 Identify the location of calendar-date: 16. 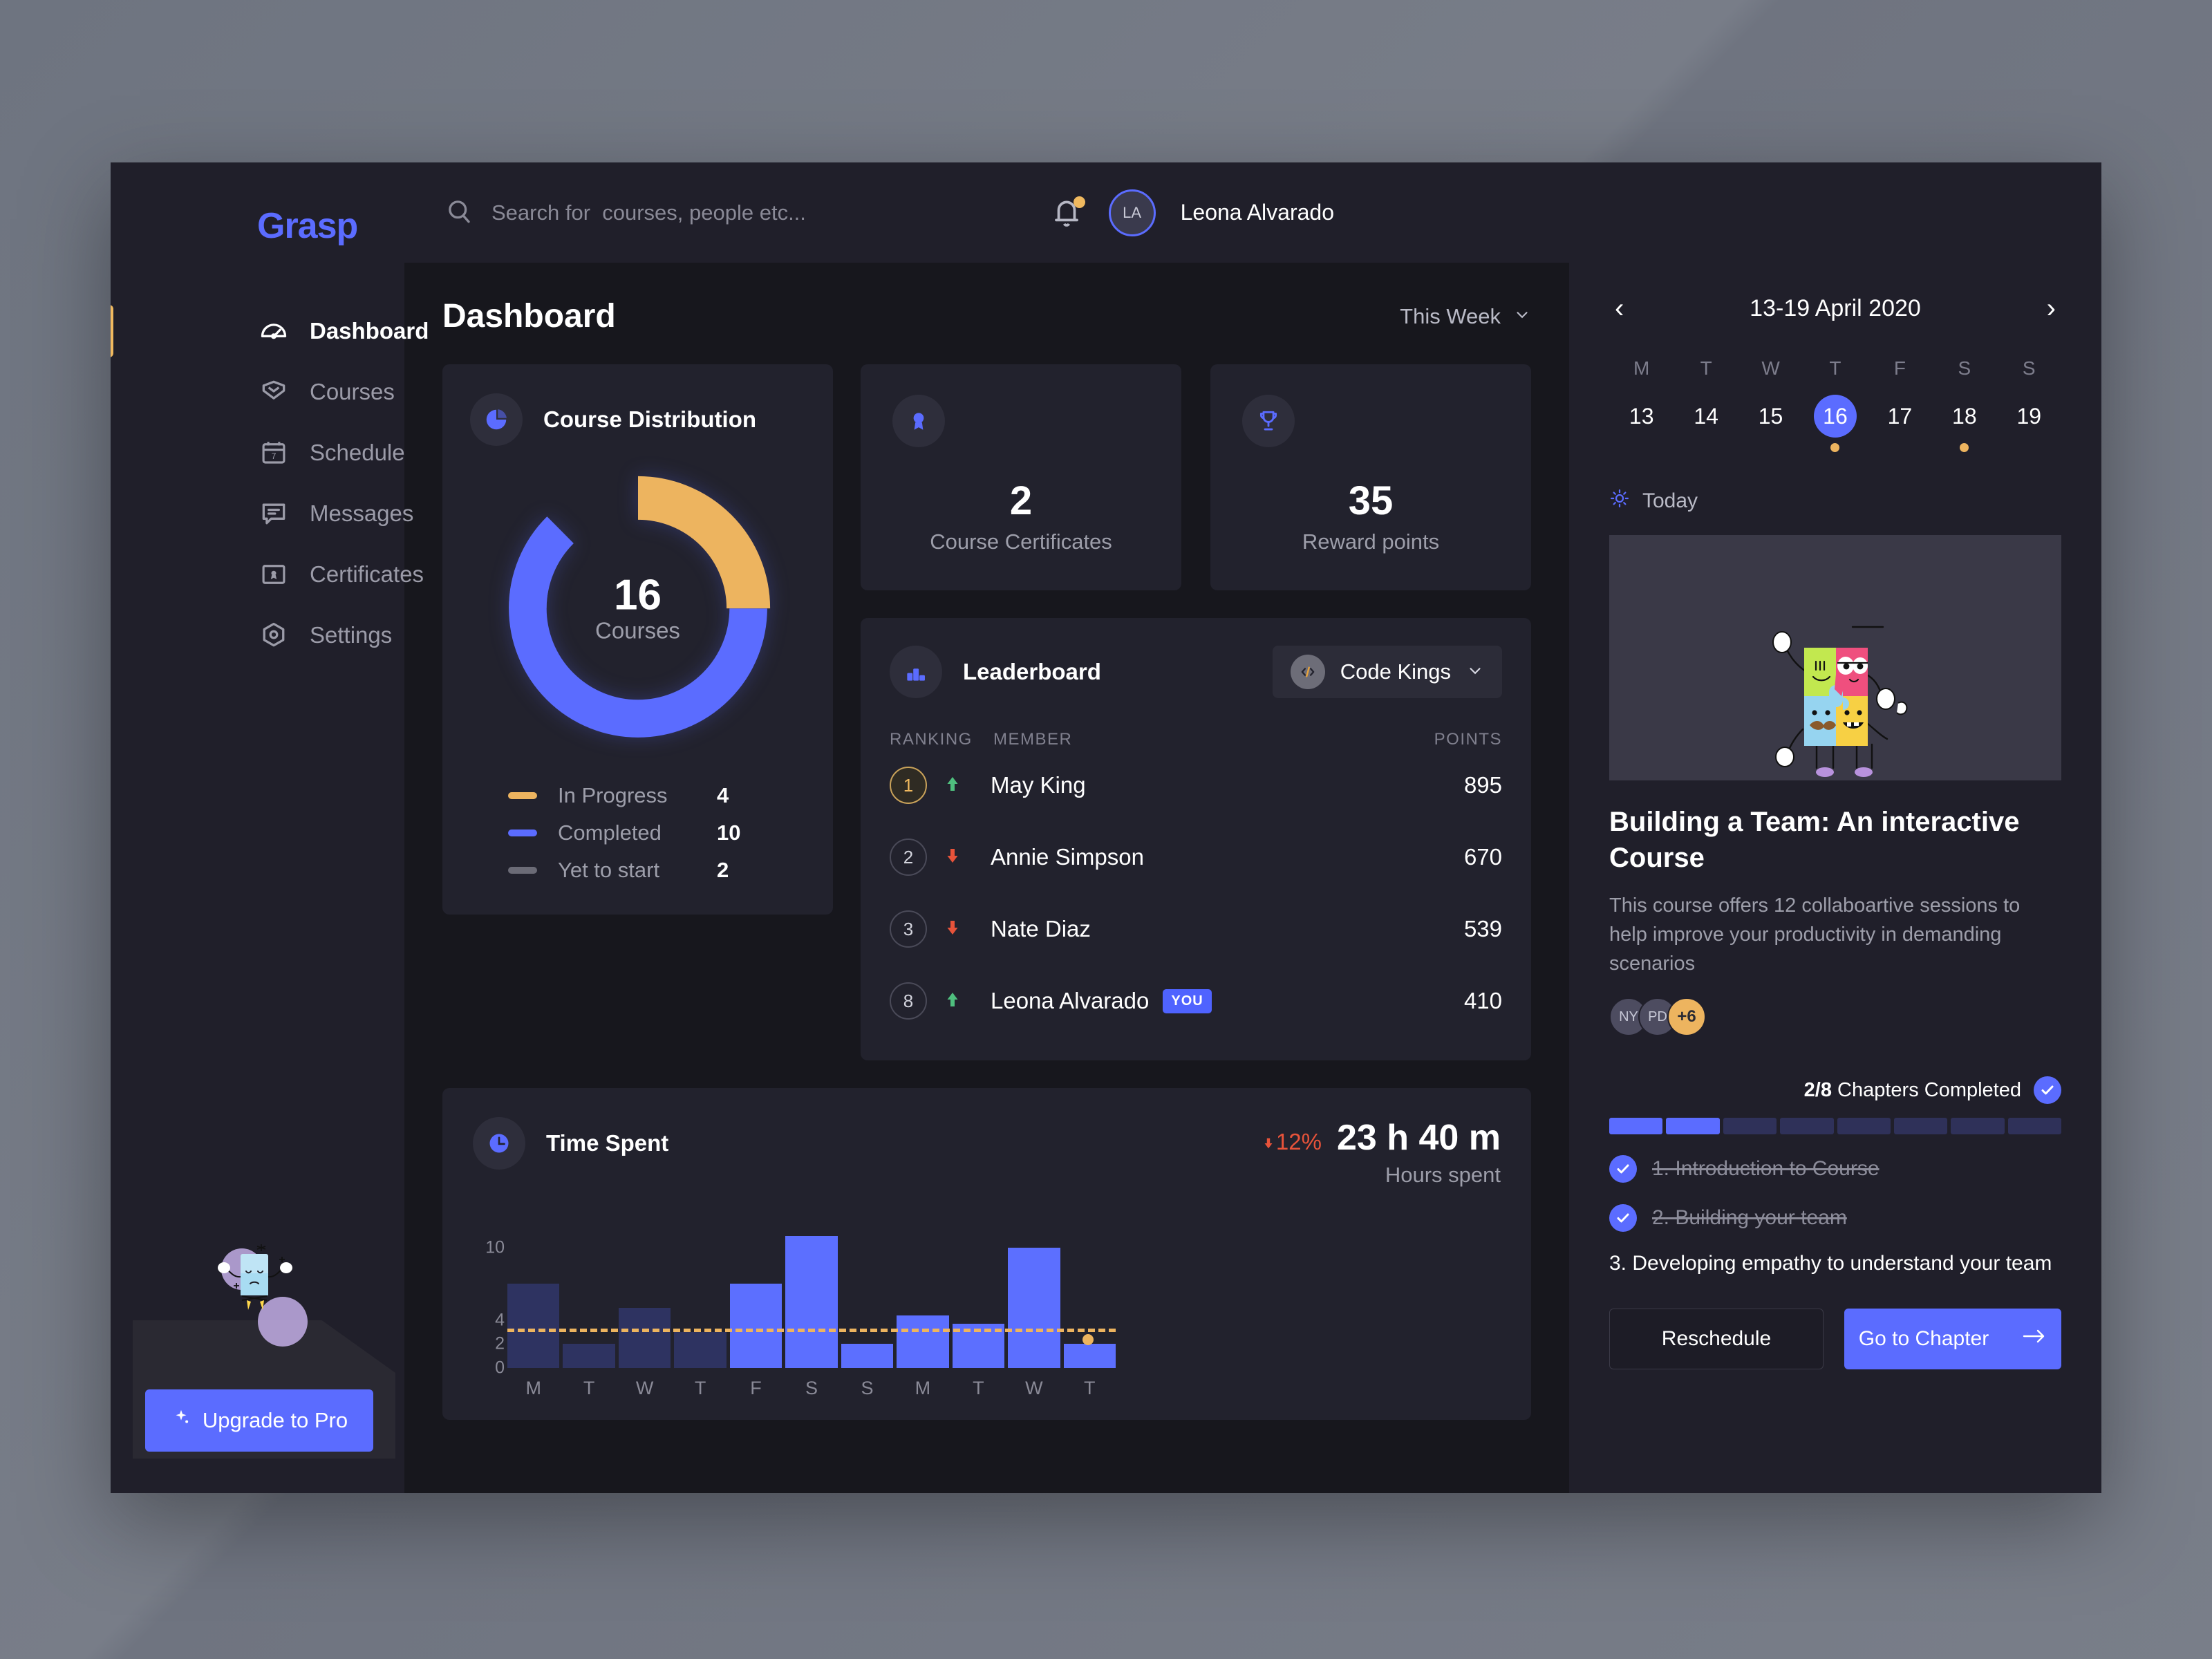
(1835, 424).